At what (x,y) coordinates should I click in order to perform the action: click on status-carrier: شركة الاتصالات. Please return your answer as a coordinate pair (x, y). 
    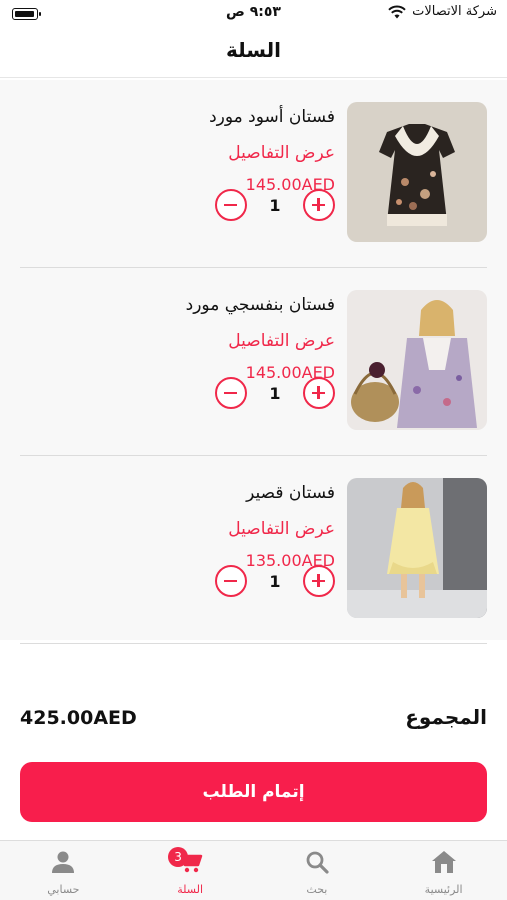
    Looking at the image, I should click on (442, 11).